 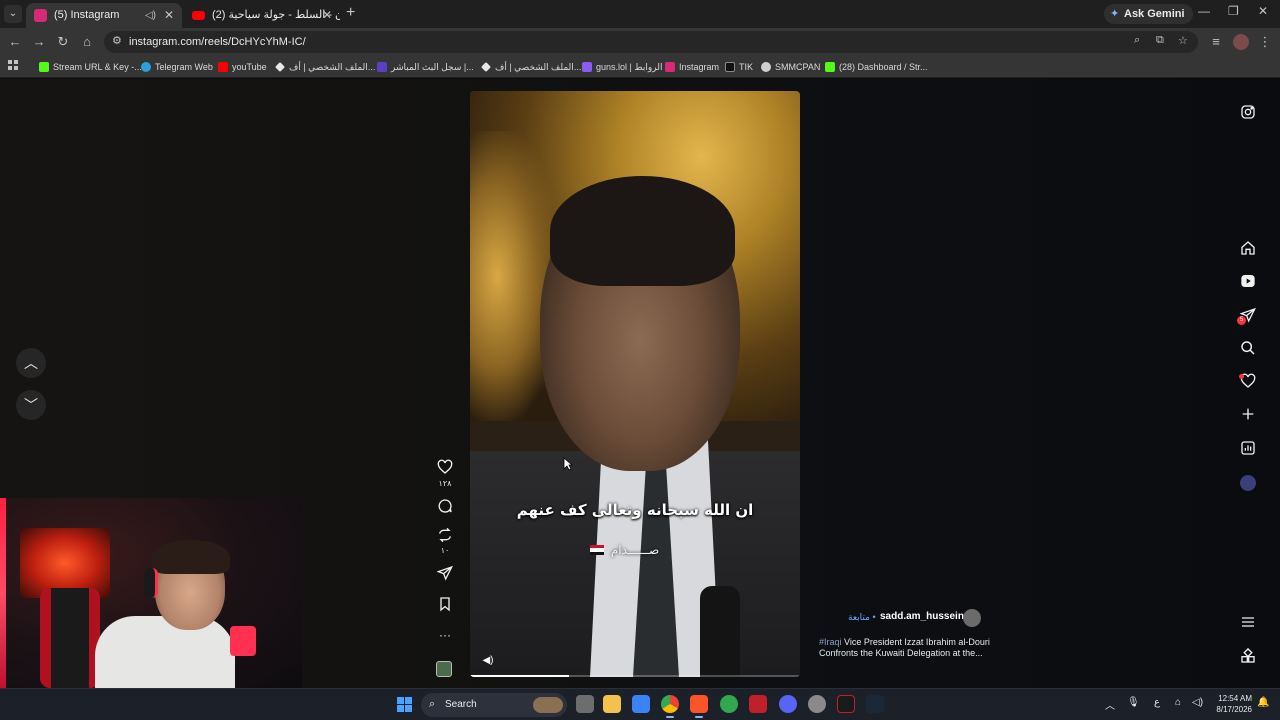 I want to click on bookmark-item: guns.lol | الروابط, so click(x=622, y=67).